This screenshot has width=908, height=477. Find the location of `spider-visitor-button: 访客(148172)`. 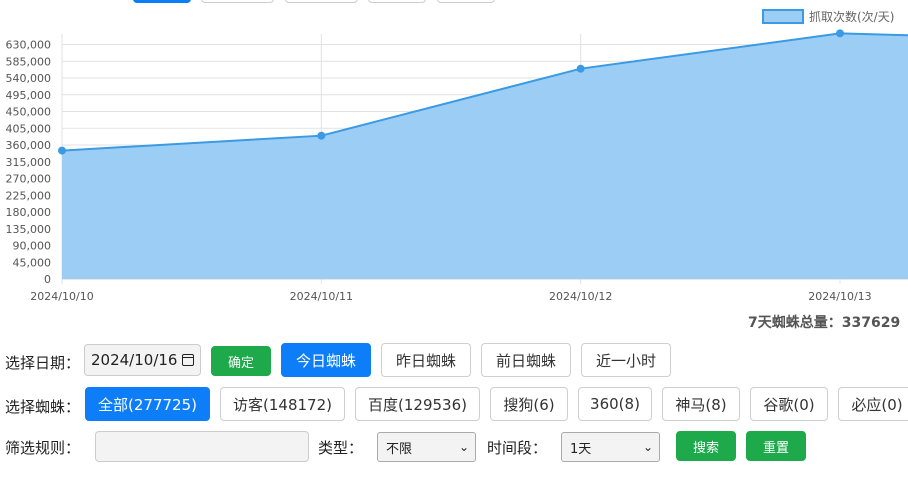

spider-visitor-button: 访客(148172) is located at coordinates (282, 404).